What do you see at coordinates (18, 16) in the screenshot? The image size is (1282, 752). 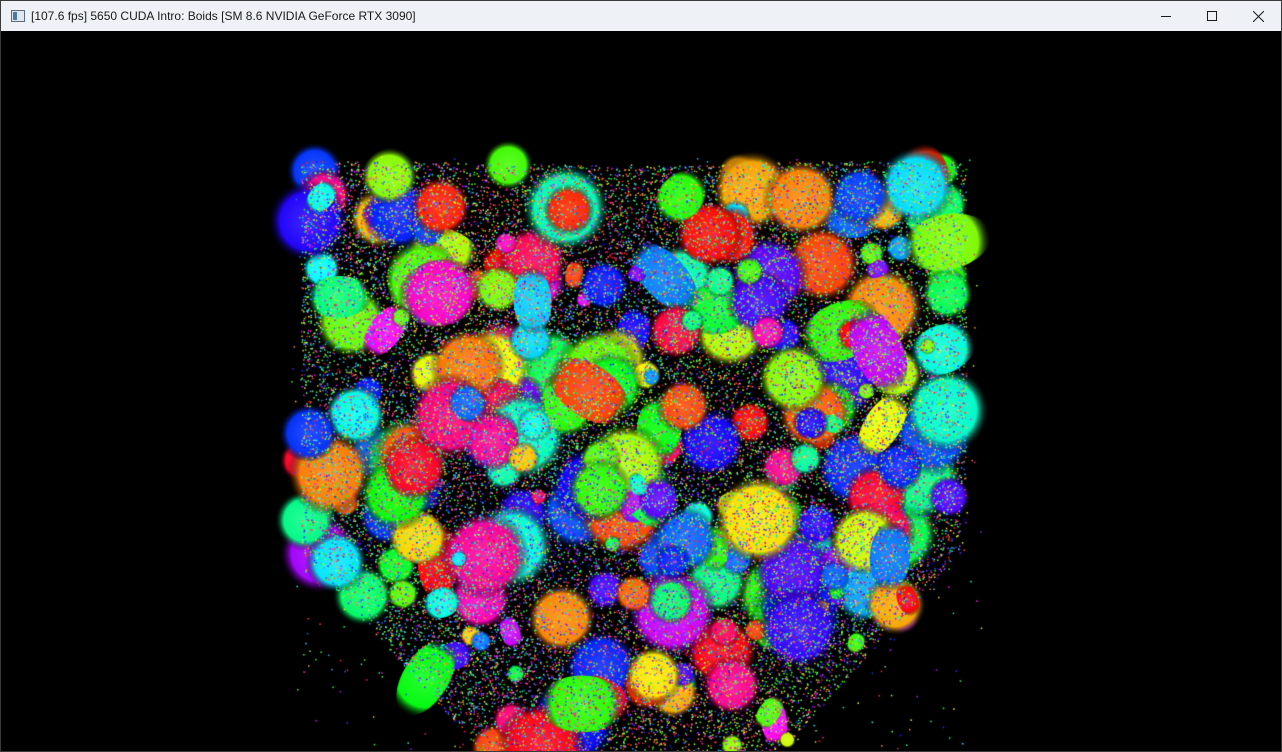 I see `app-window-icon` at bounding box center [18, 16].